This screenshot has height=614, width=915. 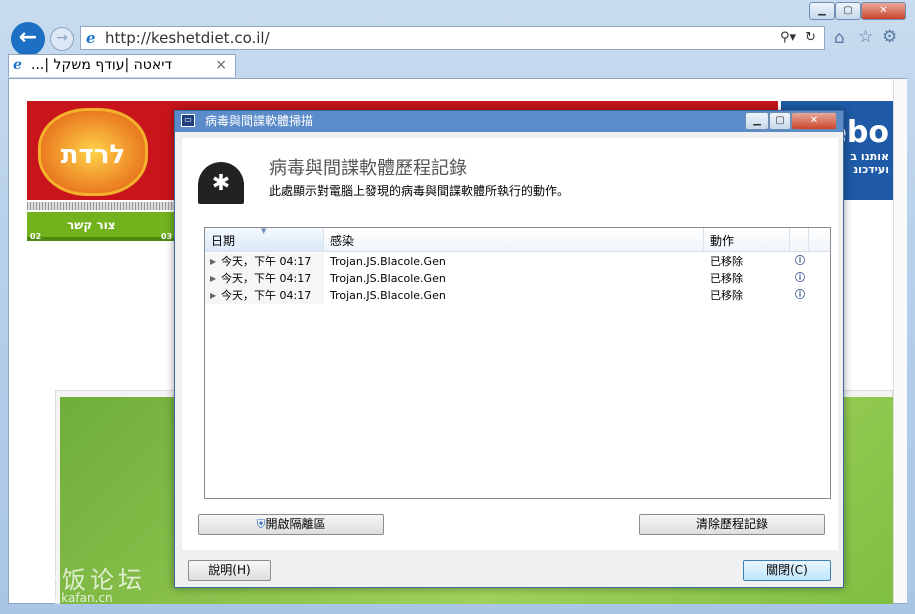 I want to click on dialog-heading: 病毒與間諜軟體歷程記錄, so click(x=368, y=168).